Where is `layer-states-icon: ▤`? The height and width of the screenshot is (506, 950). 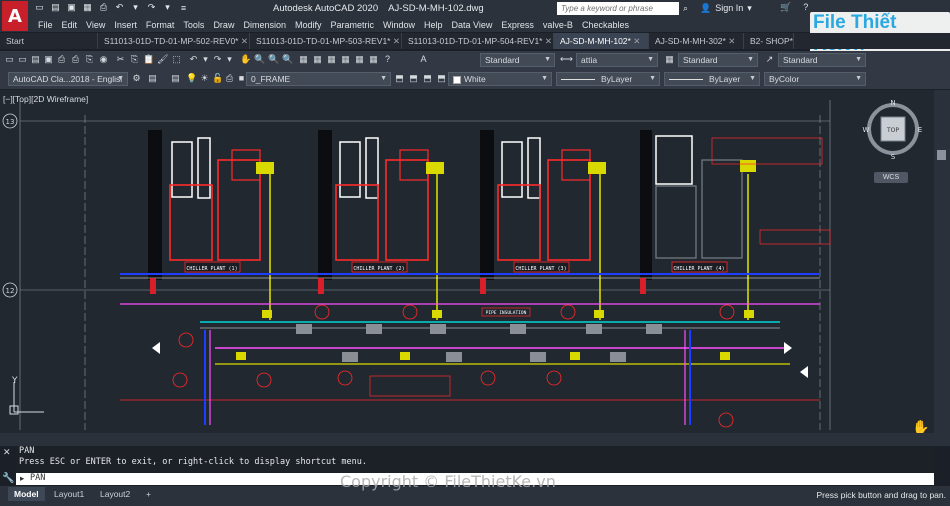 layer-states-icon: ▤ is located at coordinates (175, 78).